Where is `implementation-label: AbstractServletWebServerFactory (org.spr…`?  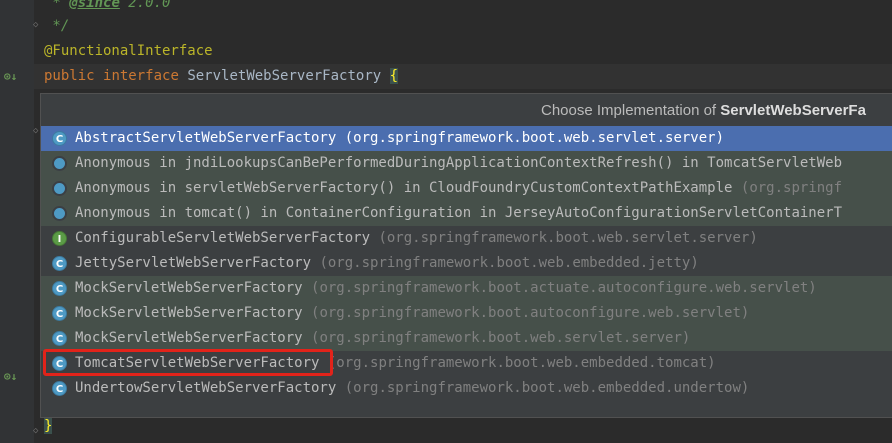
implementation-label: AbstractServletWebServerFactory (org.spr… is located at coordinates (399, 138).